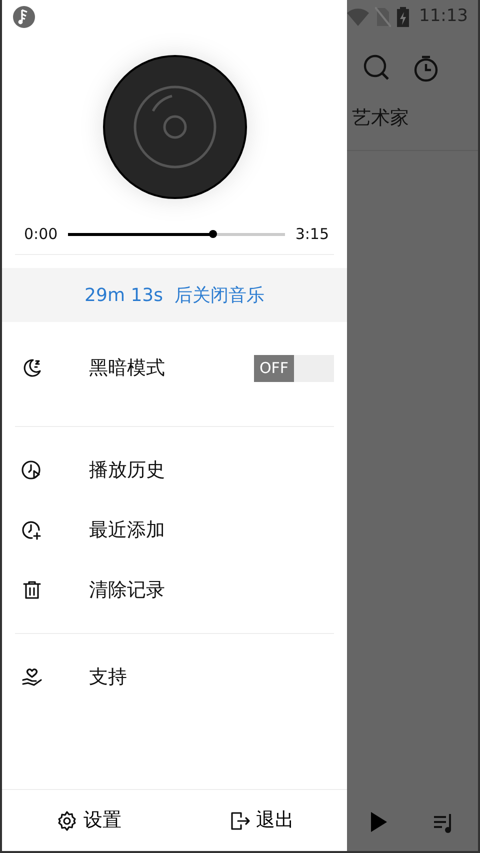 This screenshot has height=853, width=480. I want to click on search-icon, so click(377, 68).